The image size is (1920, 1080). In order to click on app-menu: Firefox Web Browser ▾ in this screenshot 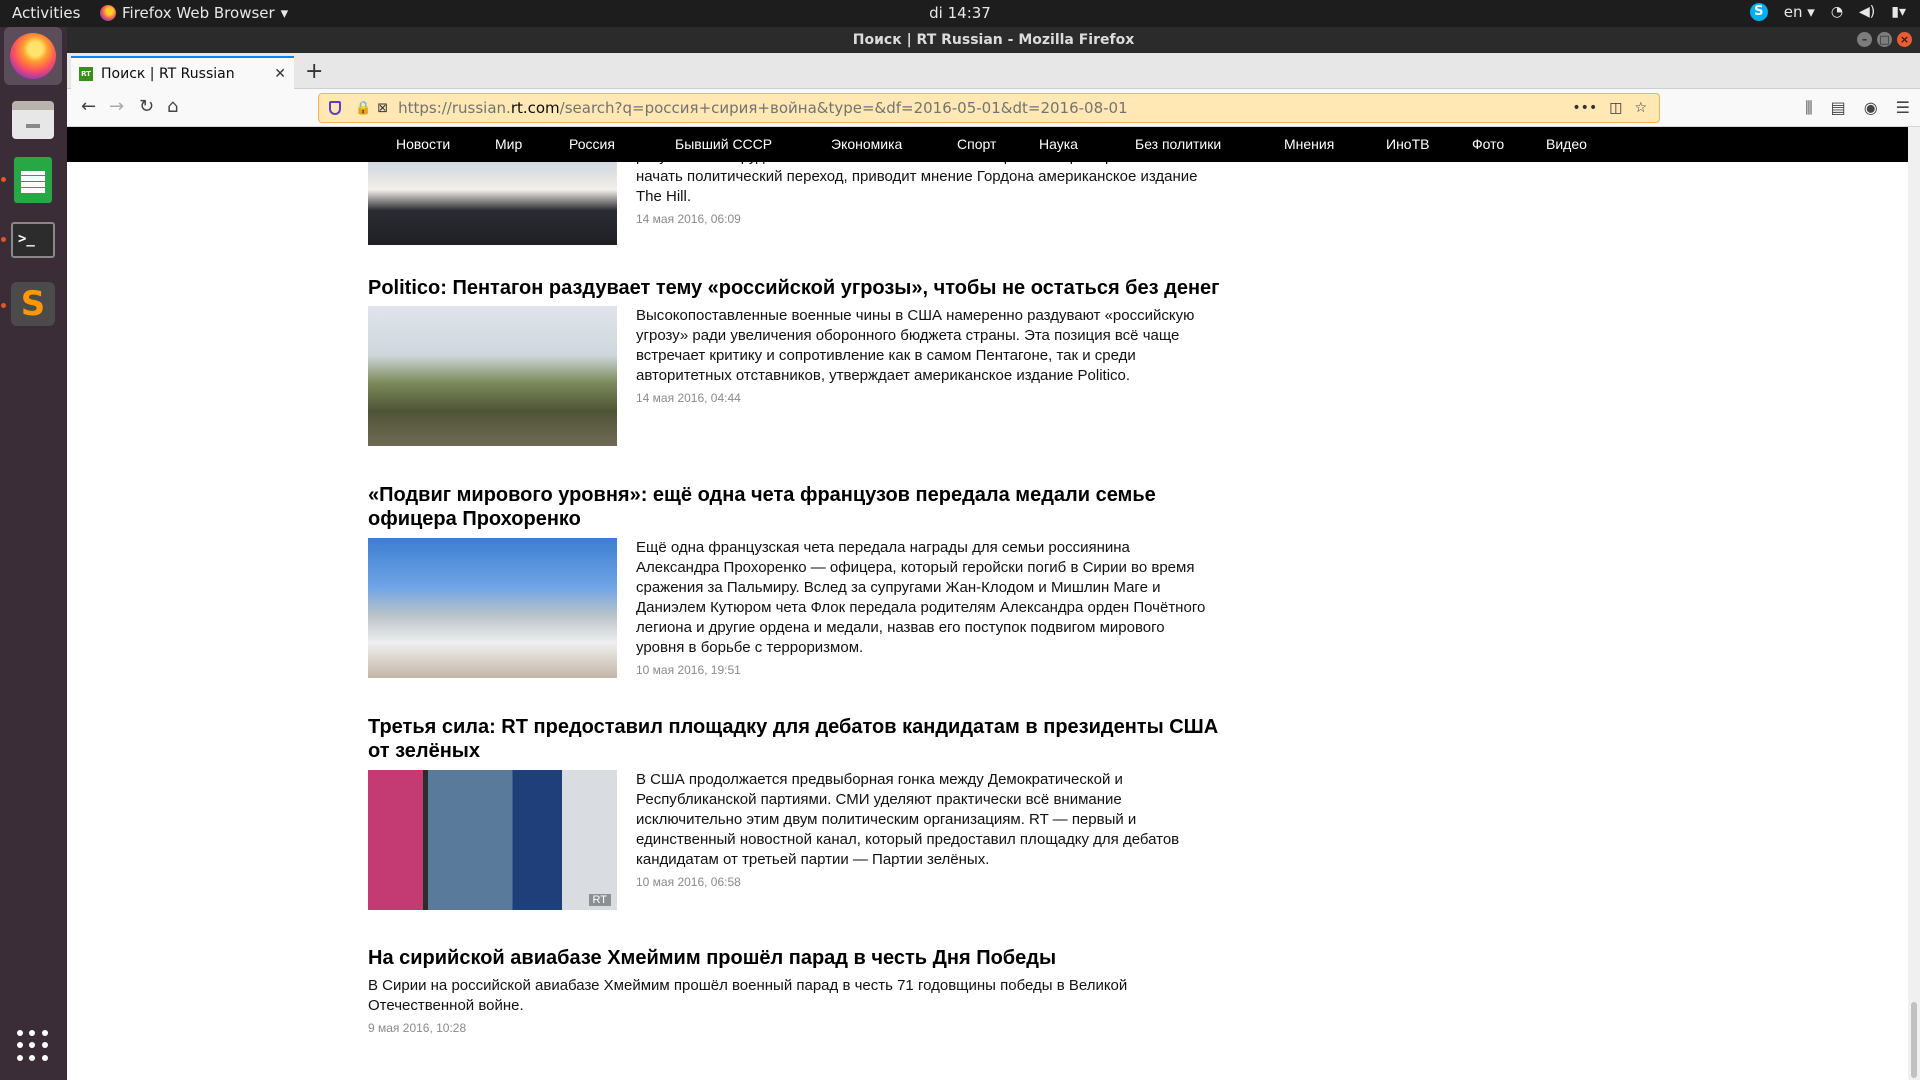, I will do `click(194, 13)`.